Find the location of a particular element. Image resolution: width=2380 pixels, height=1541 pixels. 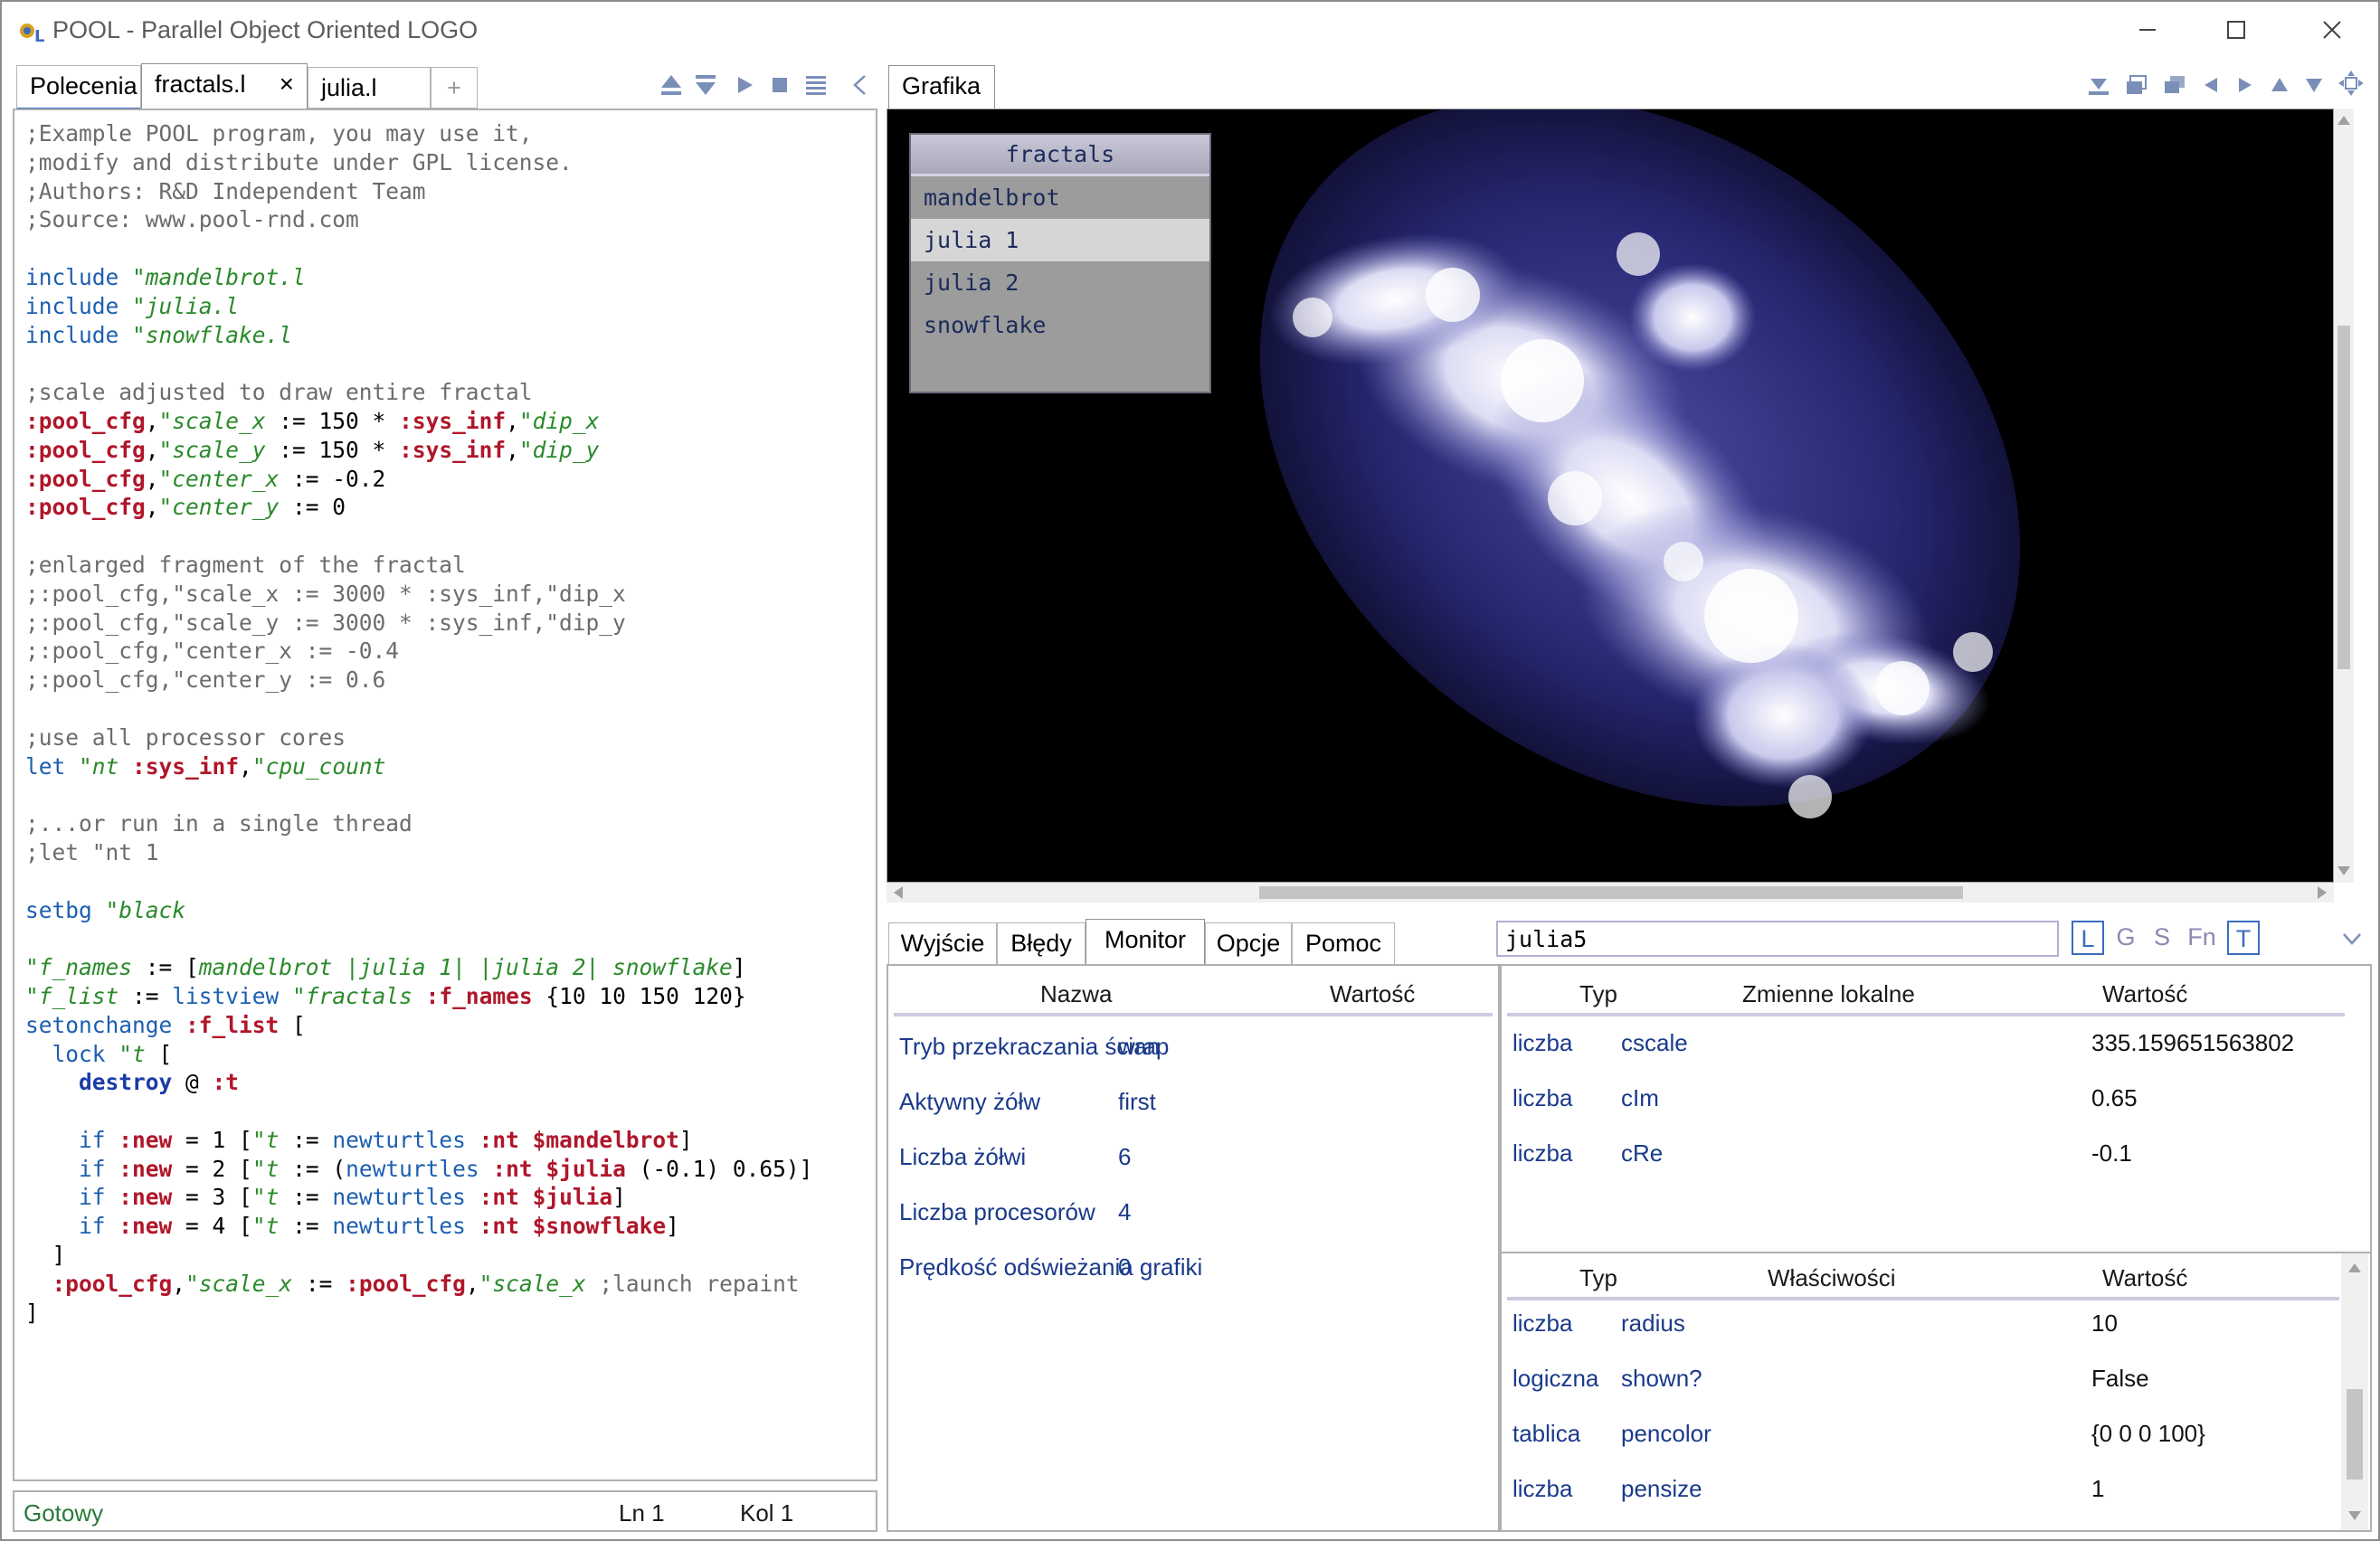

tab-label: Grafika is located at coordinates (942, 86).